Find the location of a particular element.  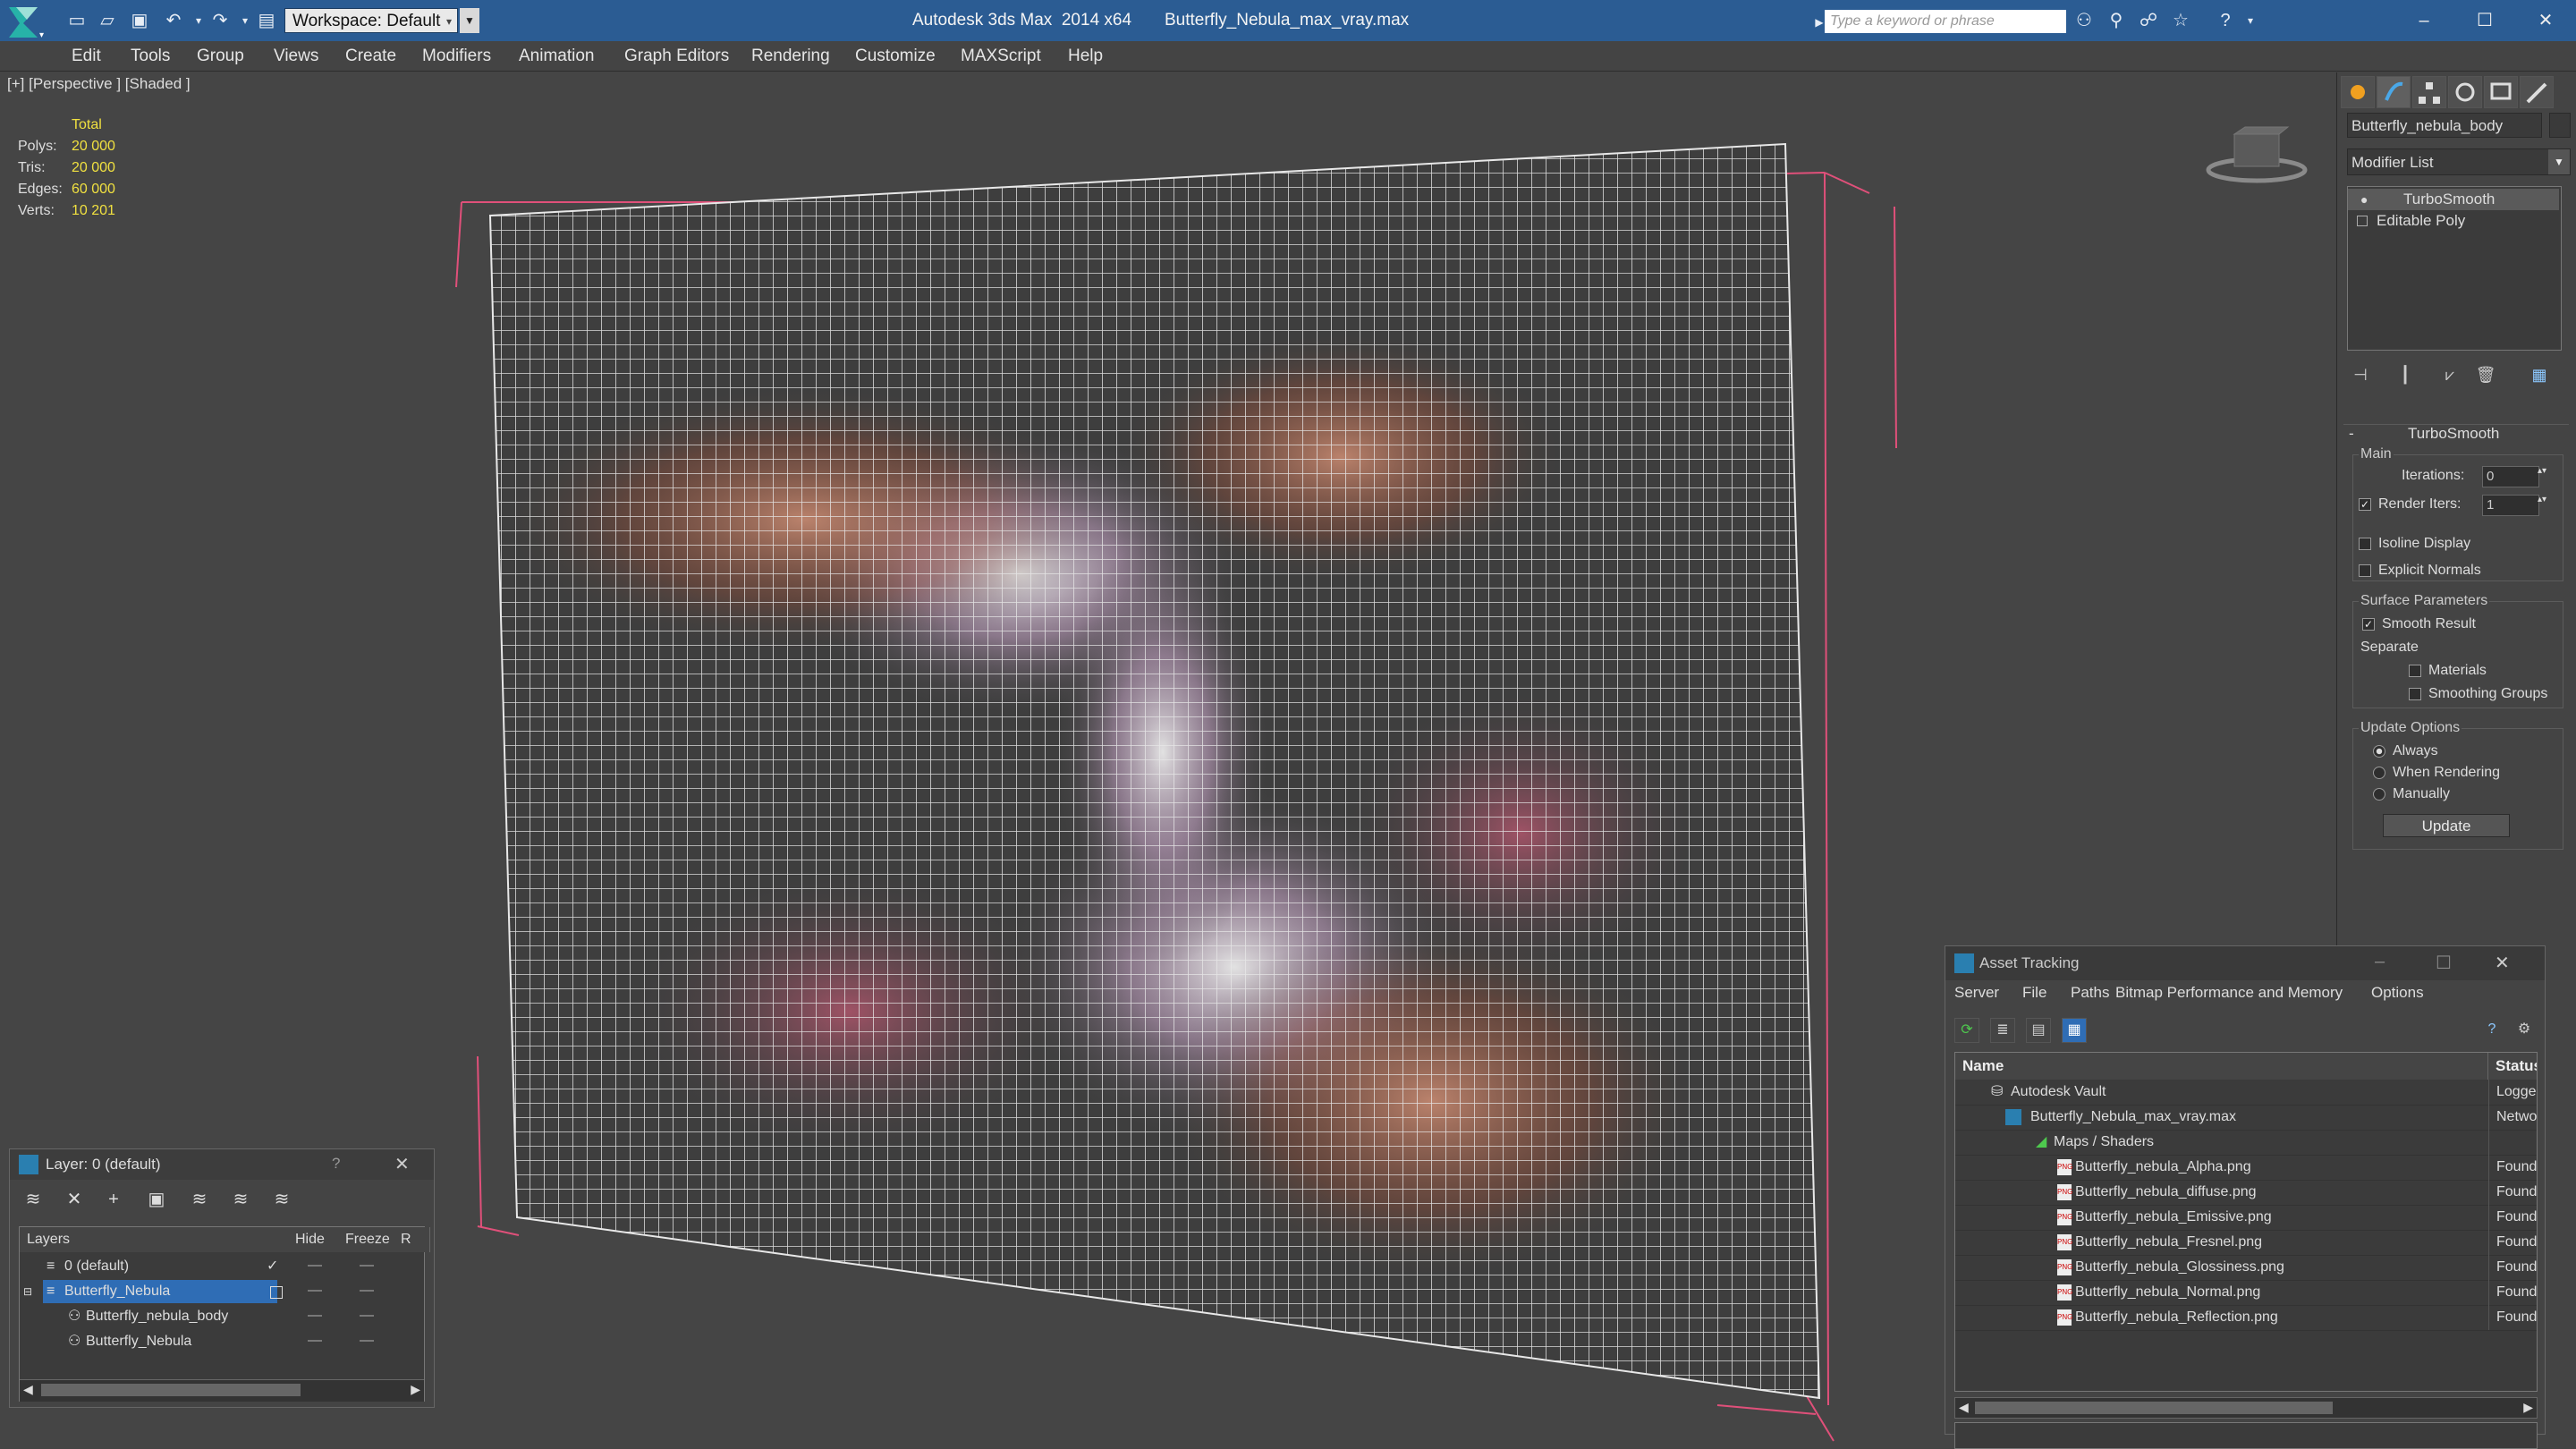

menu-animation: Animation is located at coordinates (557, 56).